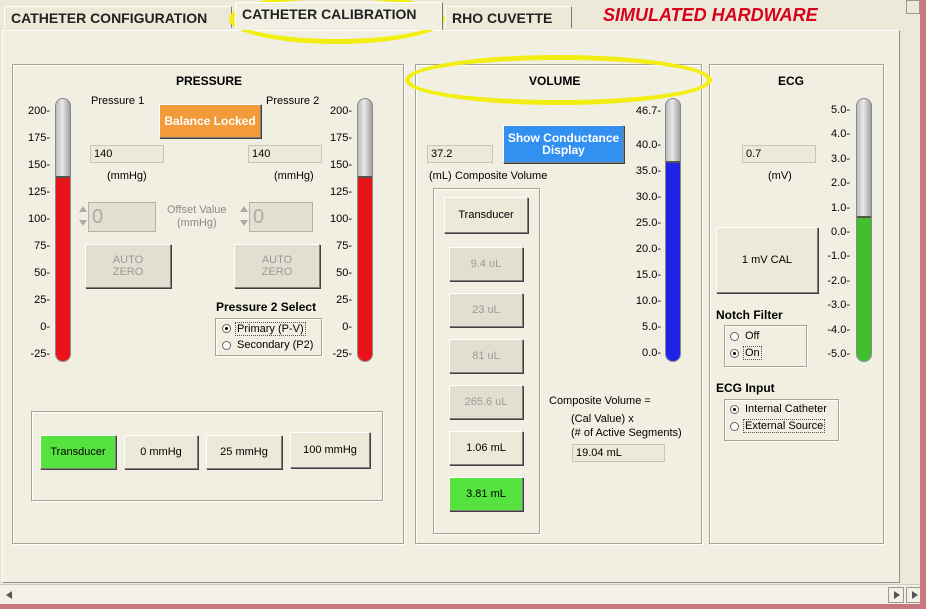 The image size is (926, 609). What do you see at coordinates (767, 260) in the screenshot?
I see `ecg-1mv-cal-button: 1 mV CAL` at bounding box center [767, 260].